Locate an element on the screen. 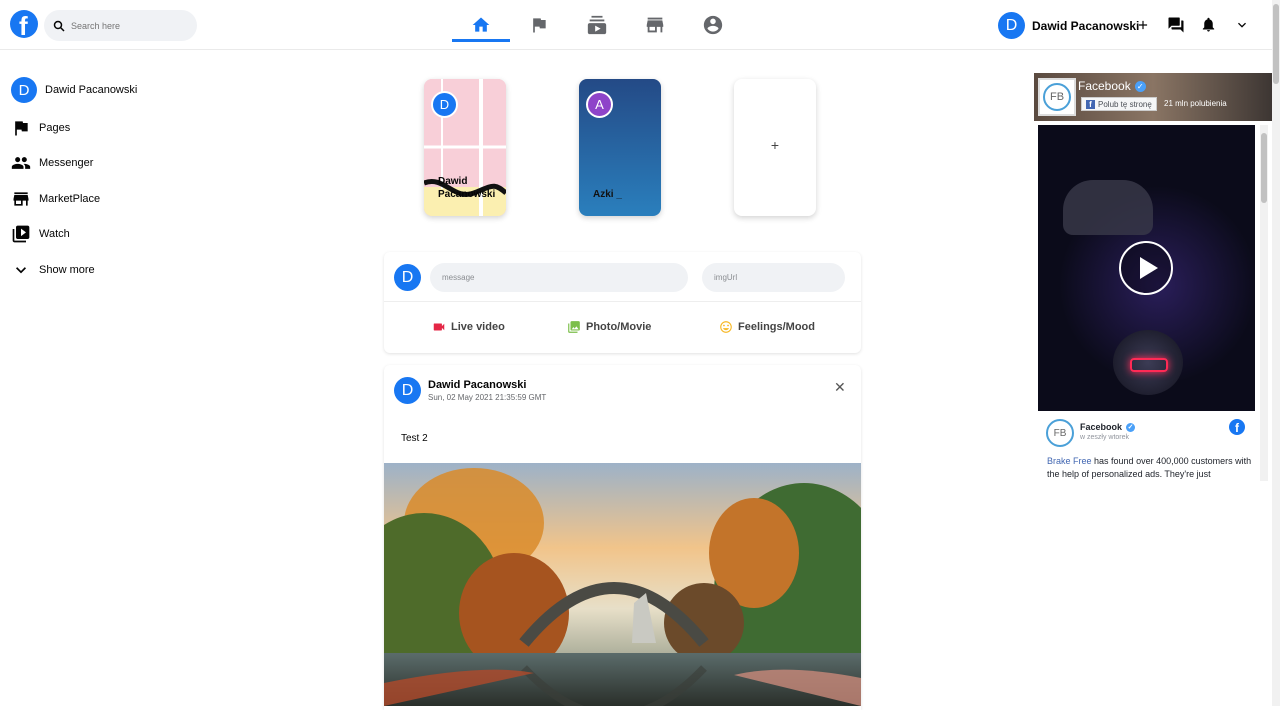  plugin-scrollbar-thumb is located at coordinates (1264, 168).